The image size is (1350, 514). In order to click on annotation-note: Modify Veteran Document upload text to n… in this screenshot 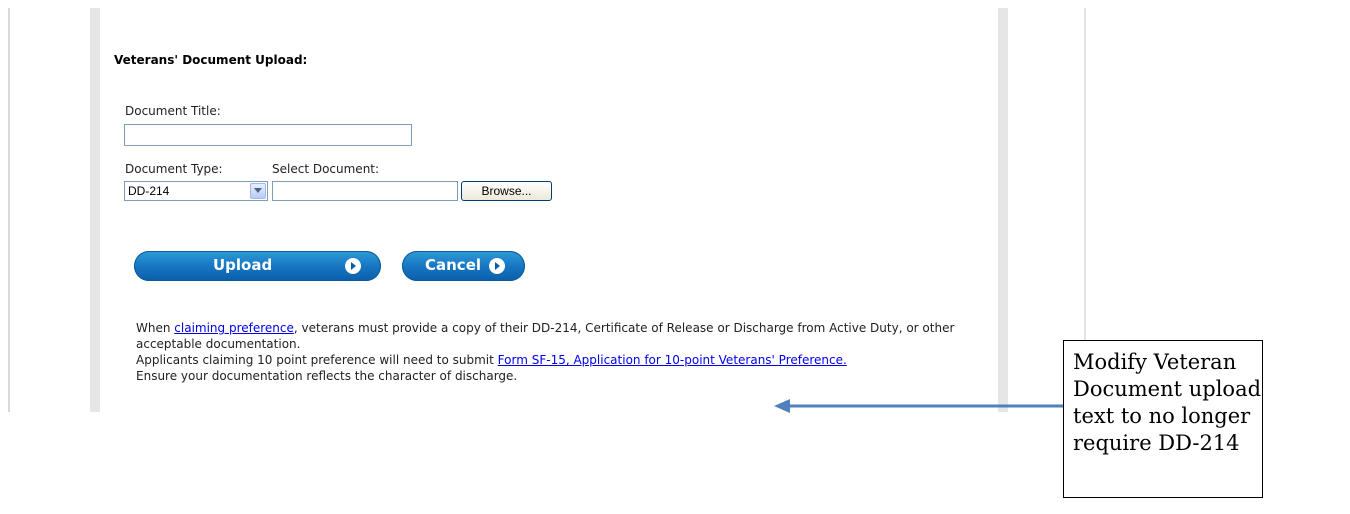, I will do `click(1163, 419)`.